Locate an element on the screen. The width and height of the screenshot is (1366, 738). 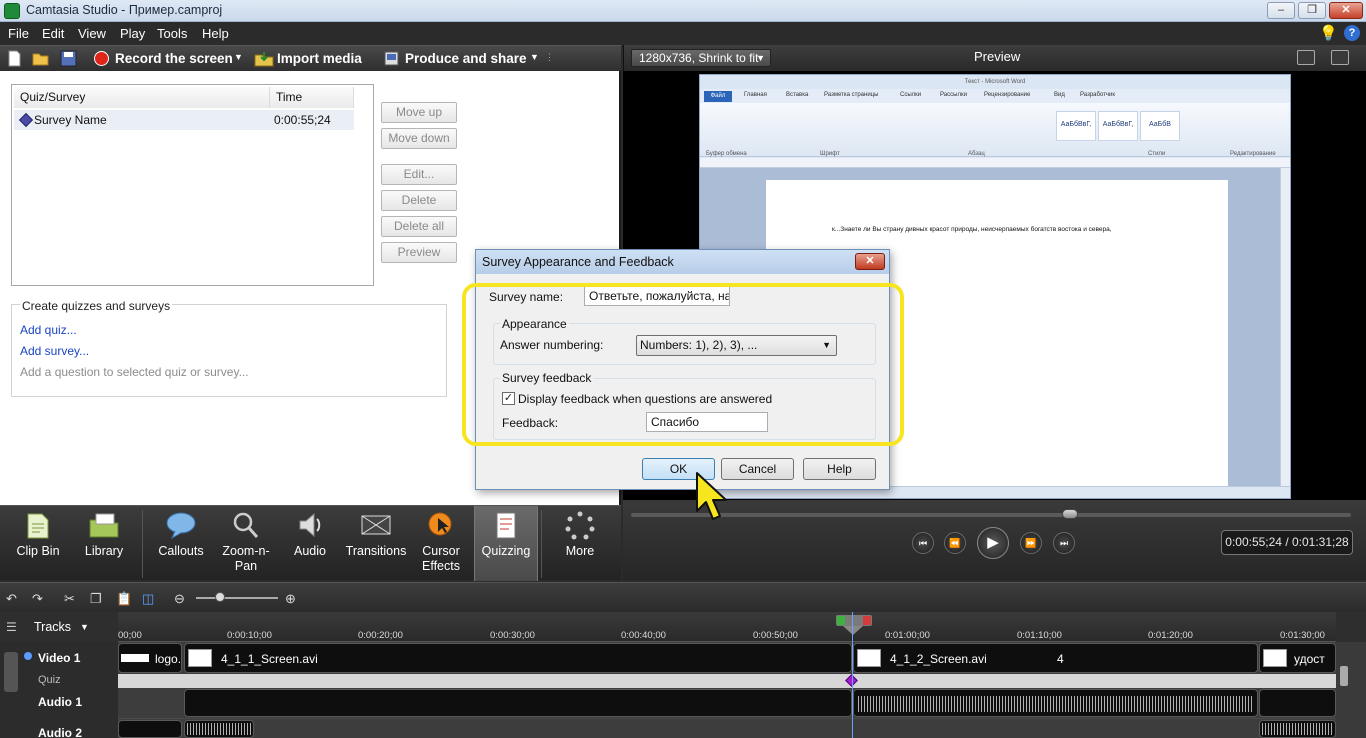
tracks-list-icon: ☰ is located at coordinates (11, 627).